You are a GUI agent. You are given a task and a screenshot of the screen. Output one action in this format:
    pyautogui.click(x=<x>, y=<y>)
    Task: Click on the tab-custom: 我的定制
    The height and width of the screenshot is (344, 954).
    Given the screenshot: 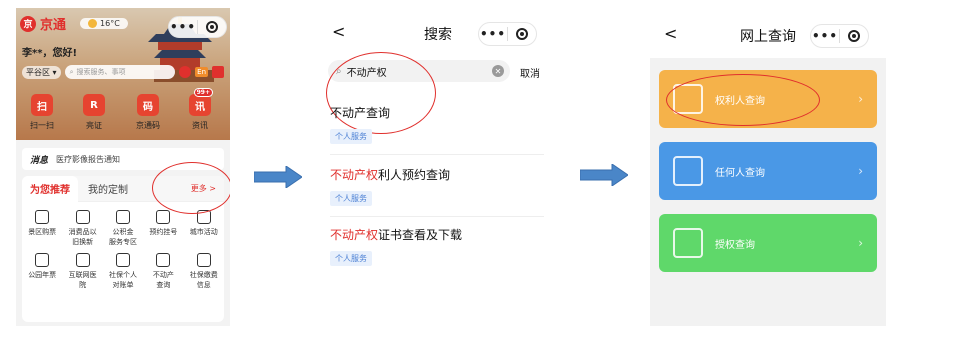 What is the action you would take?
    pyautogui.click(x=103, y=188)
    